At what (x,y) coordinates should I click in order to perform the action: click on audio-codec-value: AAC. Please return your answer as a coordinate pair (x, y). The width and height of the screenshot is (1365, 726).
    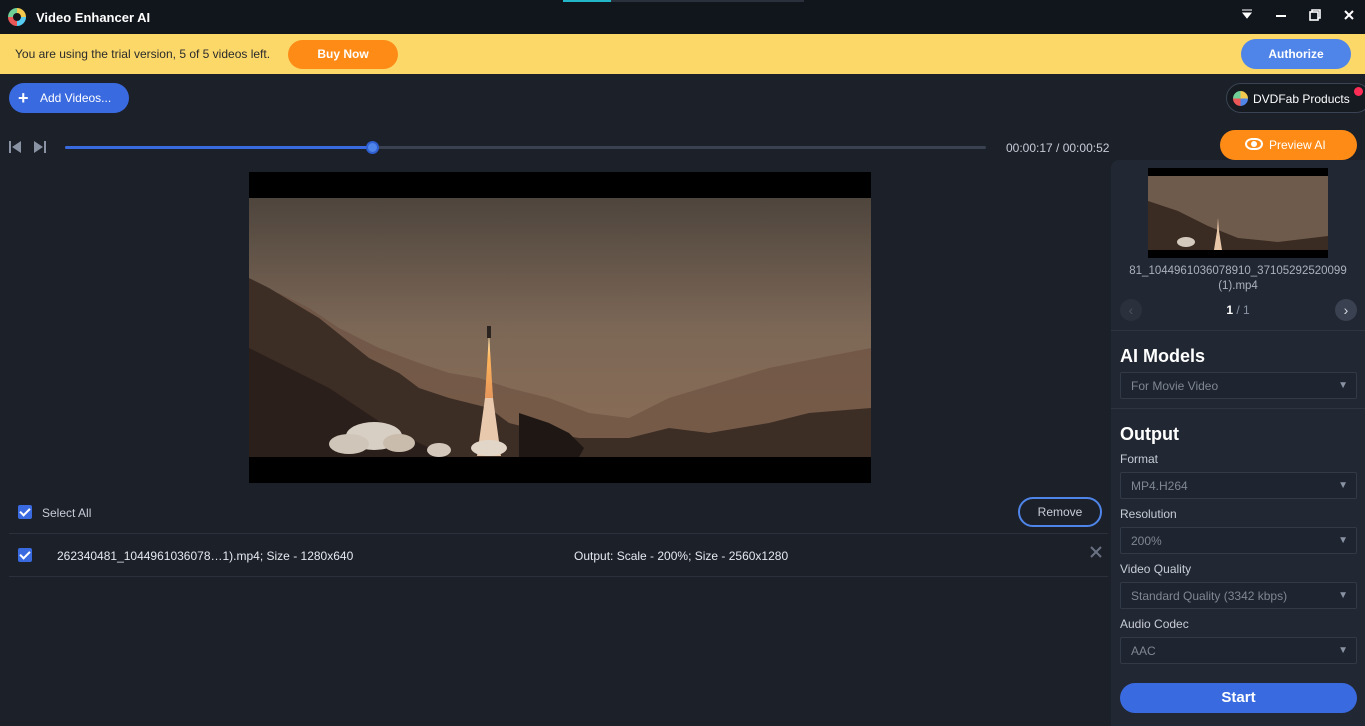
    Looking at the image, I should click on (1143, 651).